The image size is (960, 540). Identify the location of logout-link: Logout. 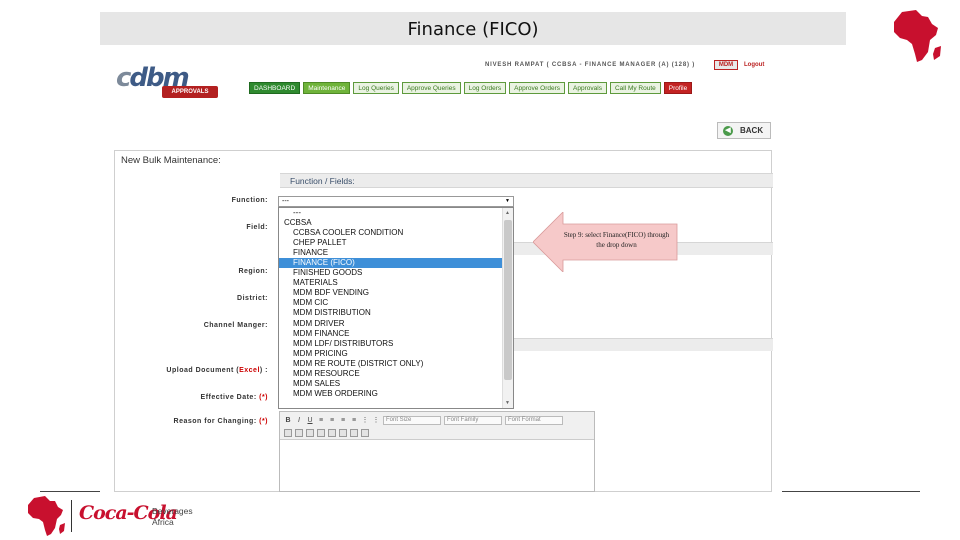
(754, 65).